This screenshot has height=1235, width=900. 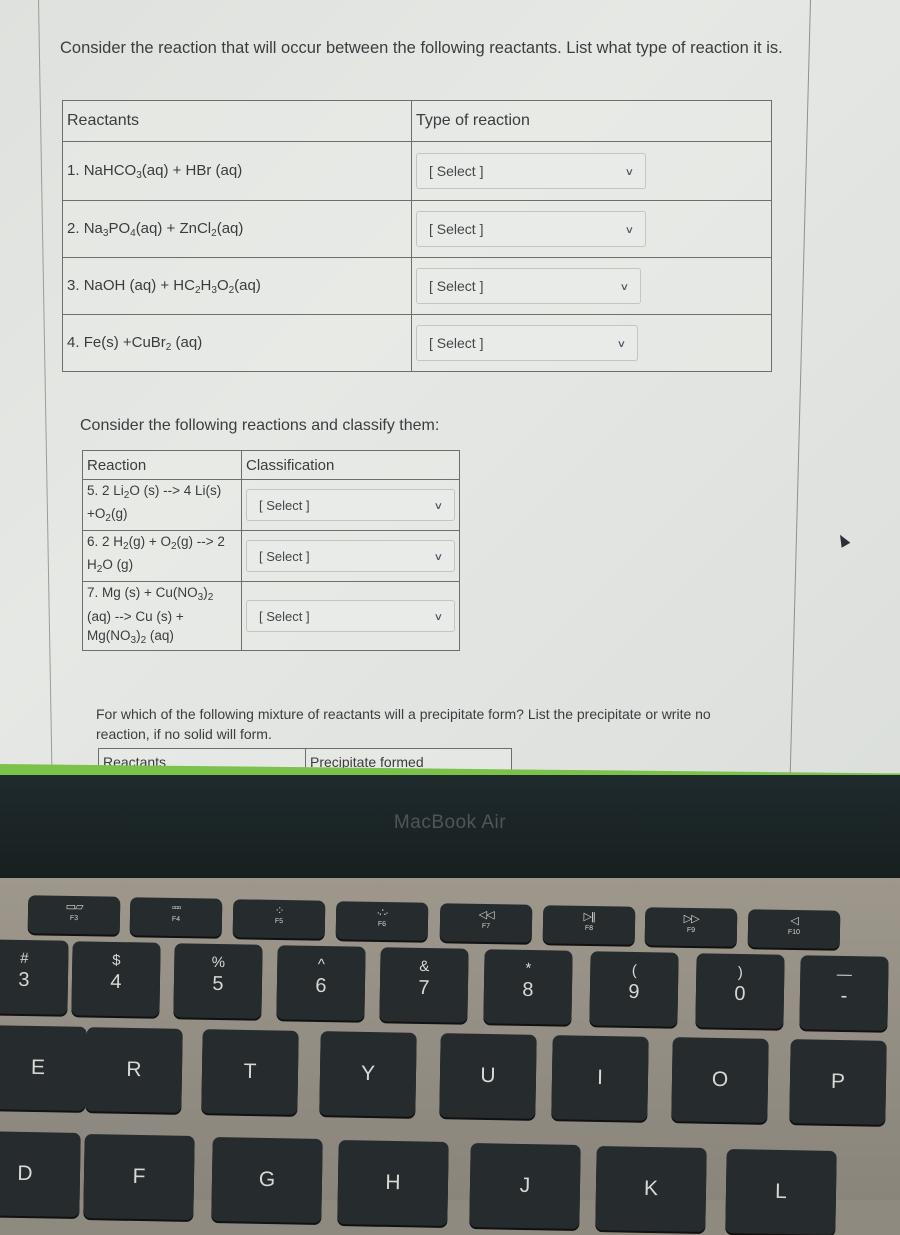 I want to click on key-main-symbol: 6, so click(x=321, y=986).